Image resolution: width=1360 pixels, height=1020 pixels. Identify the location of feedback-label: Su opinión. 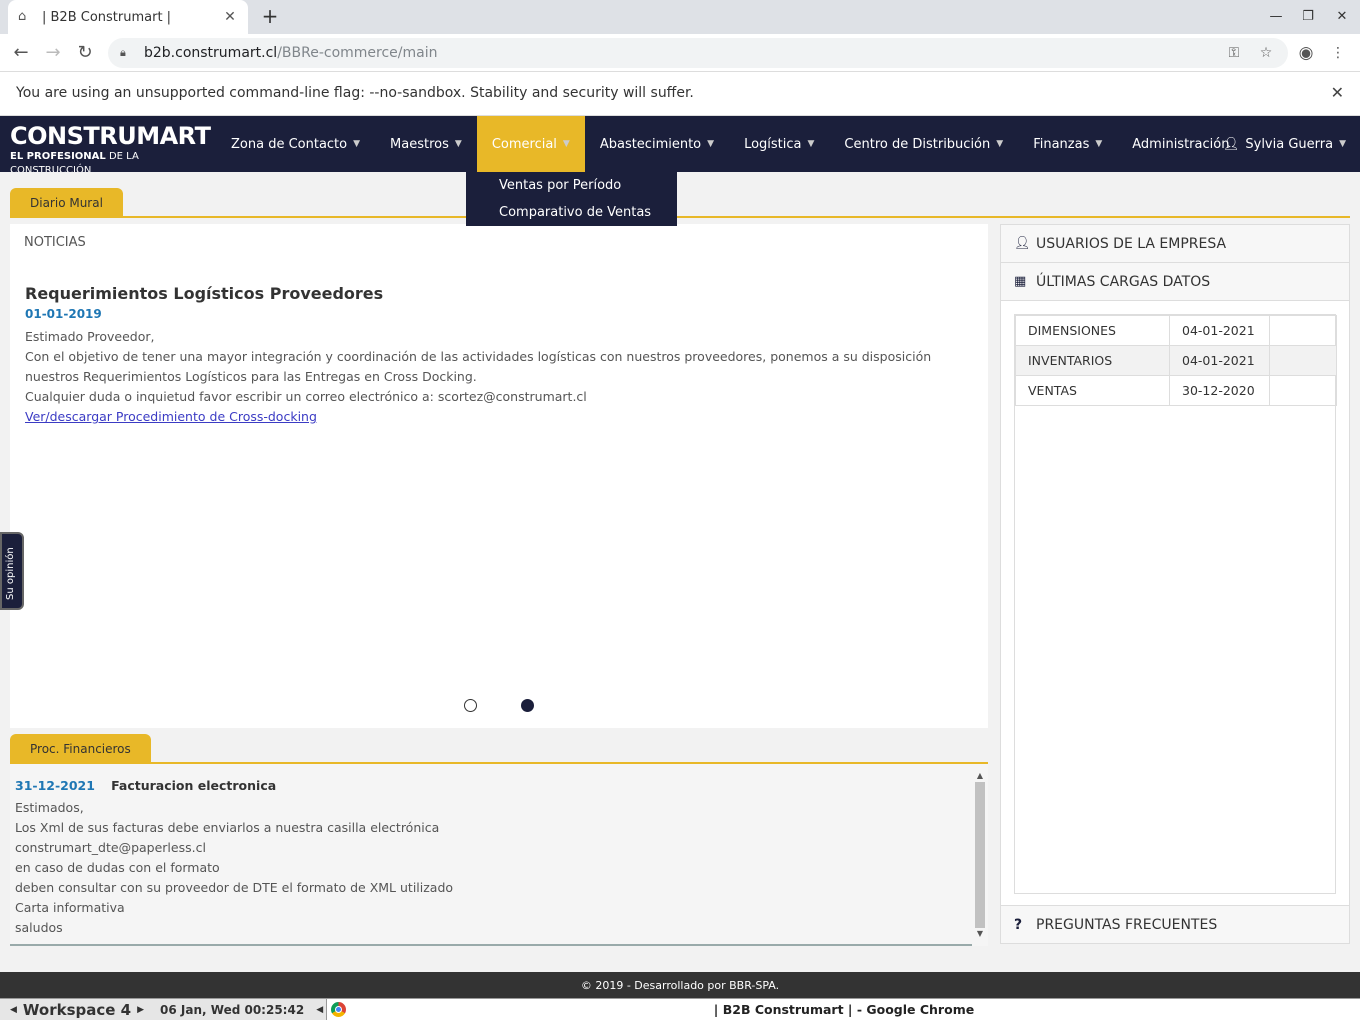
(10, 573).